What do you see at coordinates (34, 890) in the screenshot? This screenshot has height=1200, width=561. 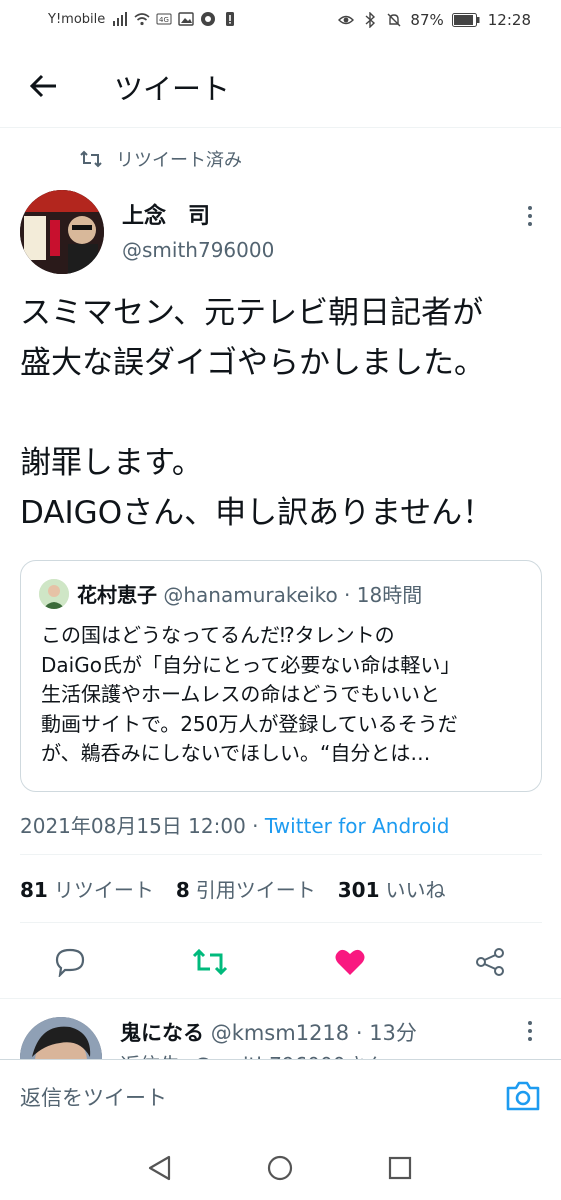 I see `retweets-count: 81` at bounding box center [34, 890].